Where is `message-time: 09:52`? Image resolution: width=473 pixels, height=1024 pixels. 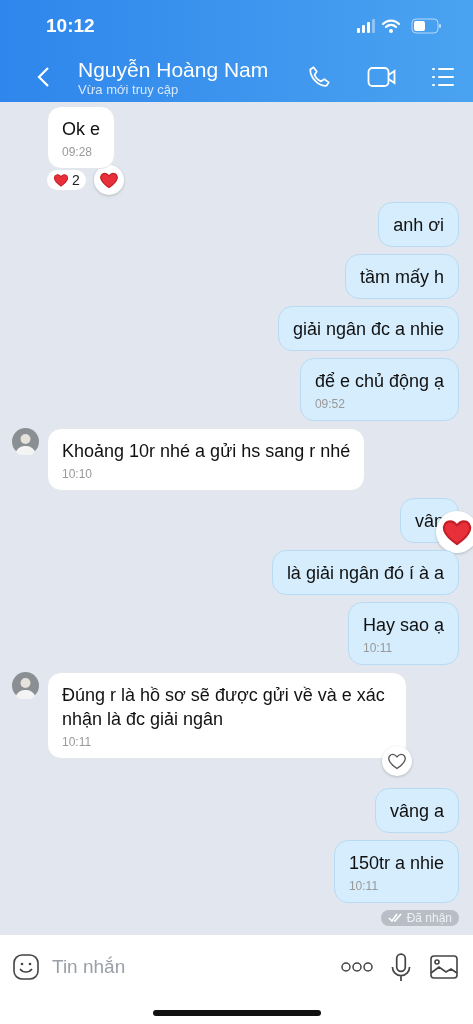
message-time: 09:52 is located at coordinates (330, 404).